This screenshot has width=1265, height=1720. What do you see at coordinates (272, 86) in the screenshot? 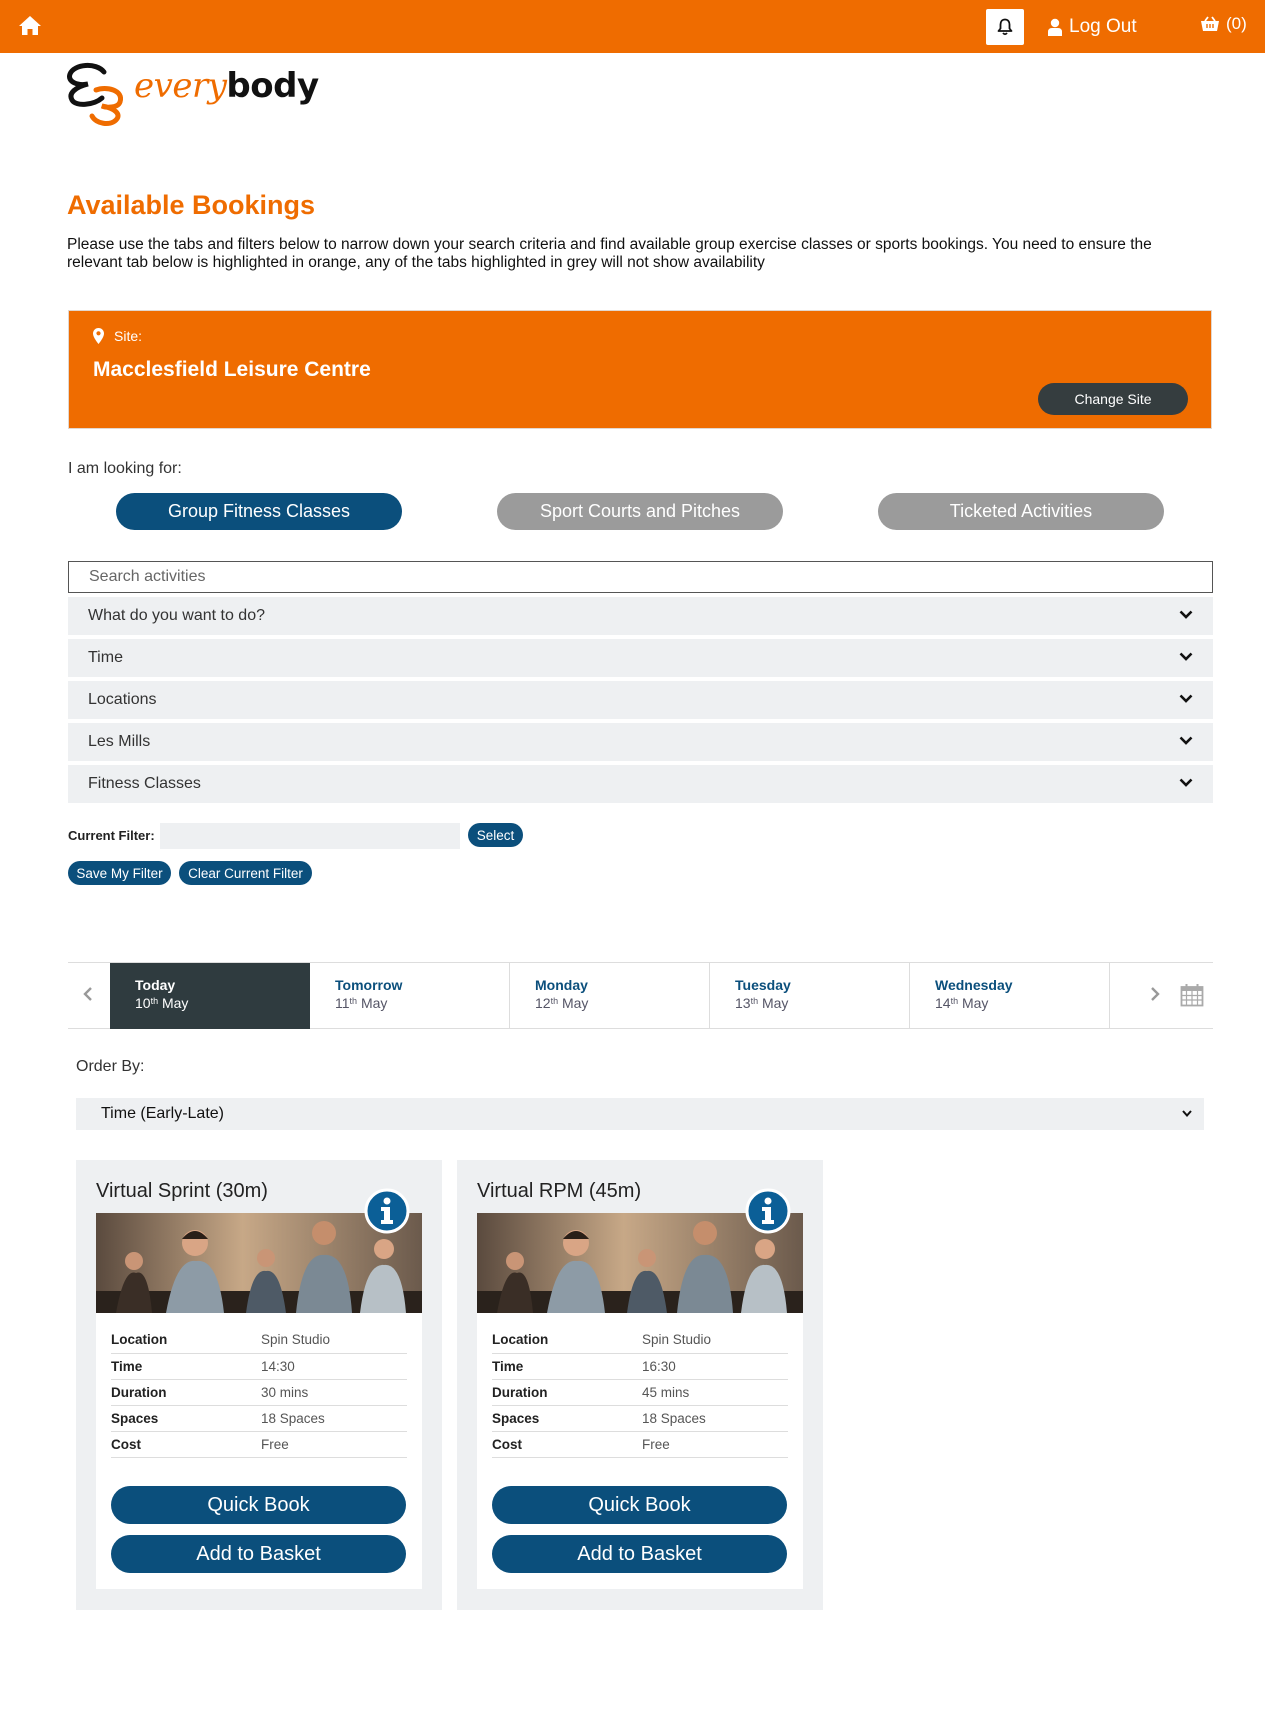
I see `logo-body: body` at bounding box center [272, 86].